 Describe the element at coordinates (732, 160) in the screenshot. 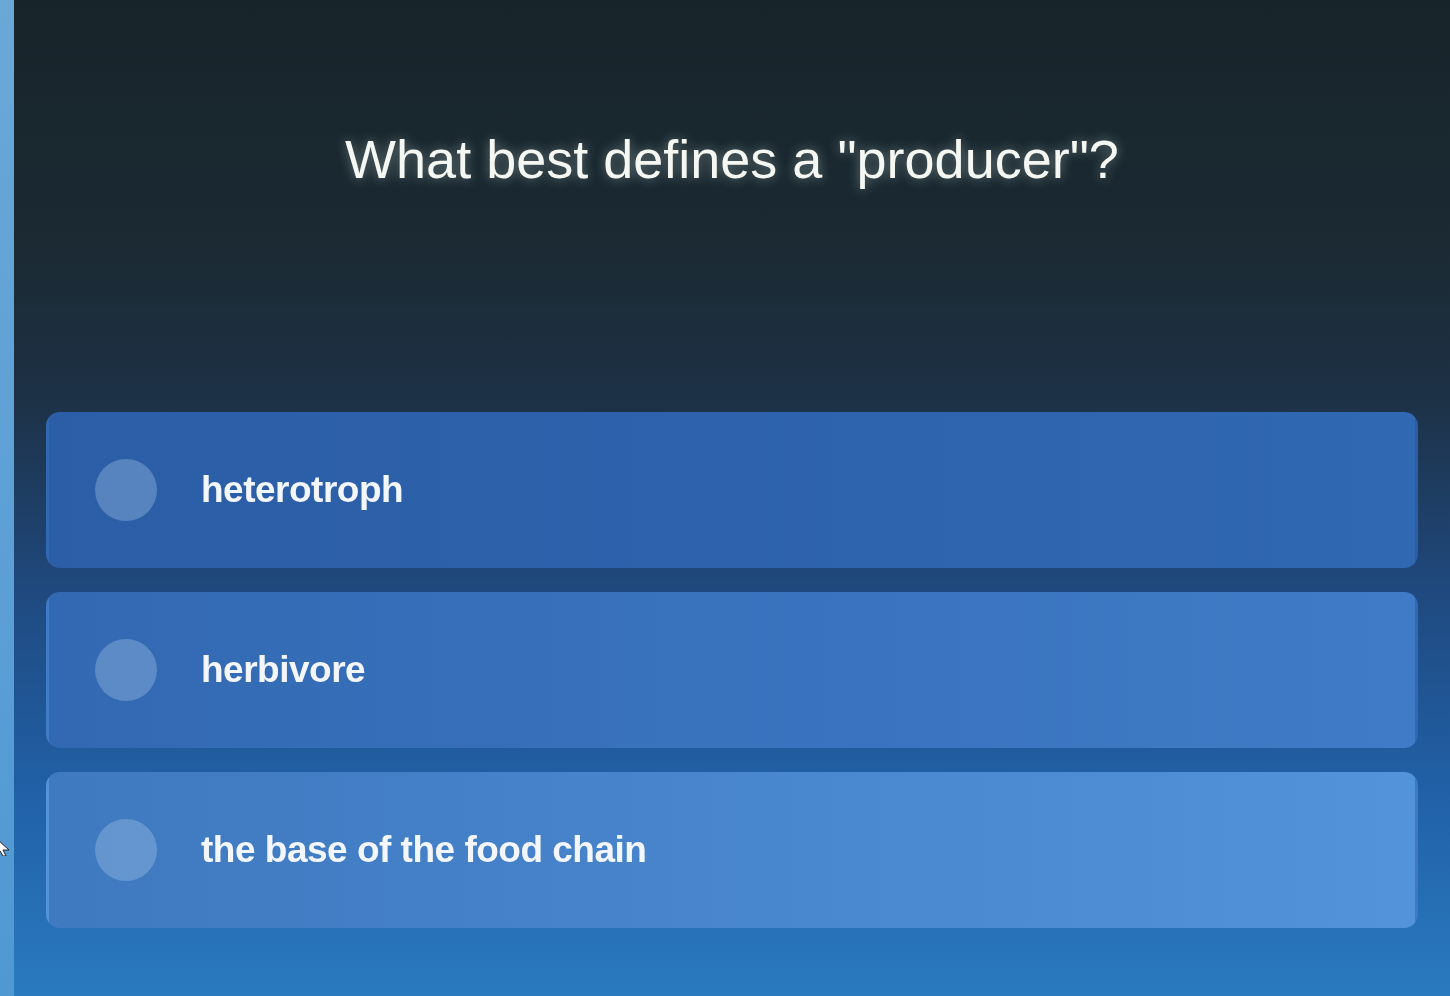

I see `question-text: What best defines a "producer"?` at that location.